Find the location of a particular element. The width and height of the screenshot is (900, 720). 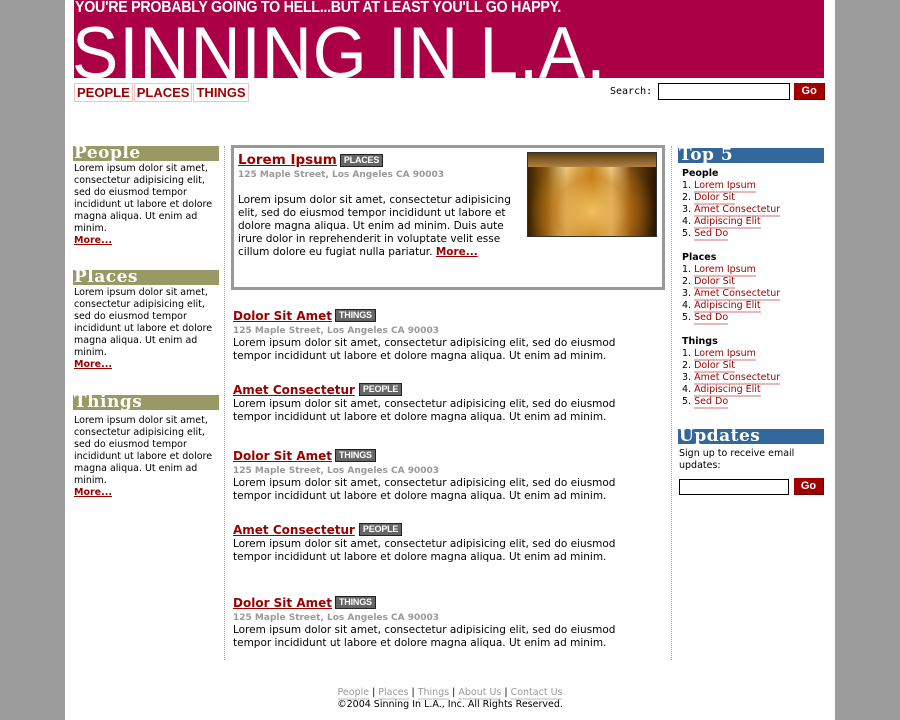

search-input is located at coordinates (724, 91).